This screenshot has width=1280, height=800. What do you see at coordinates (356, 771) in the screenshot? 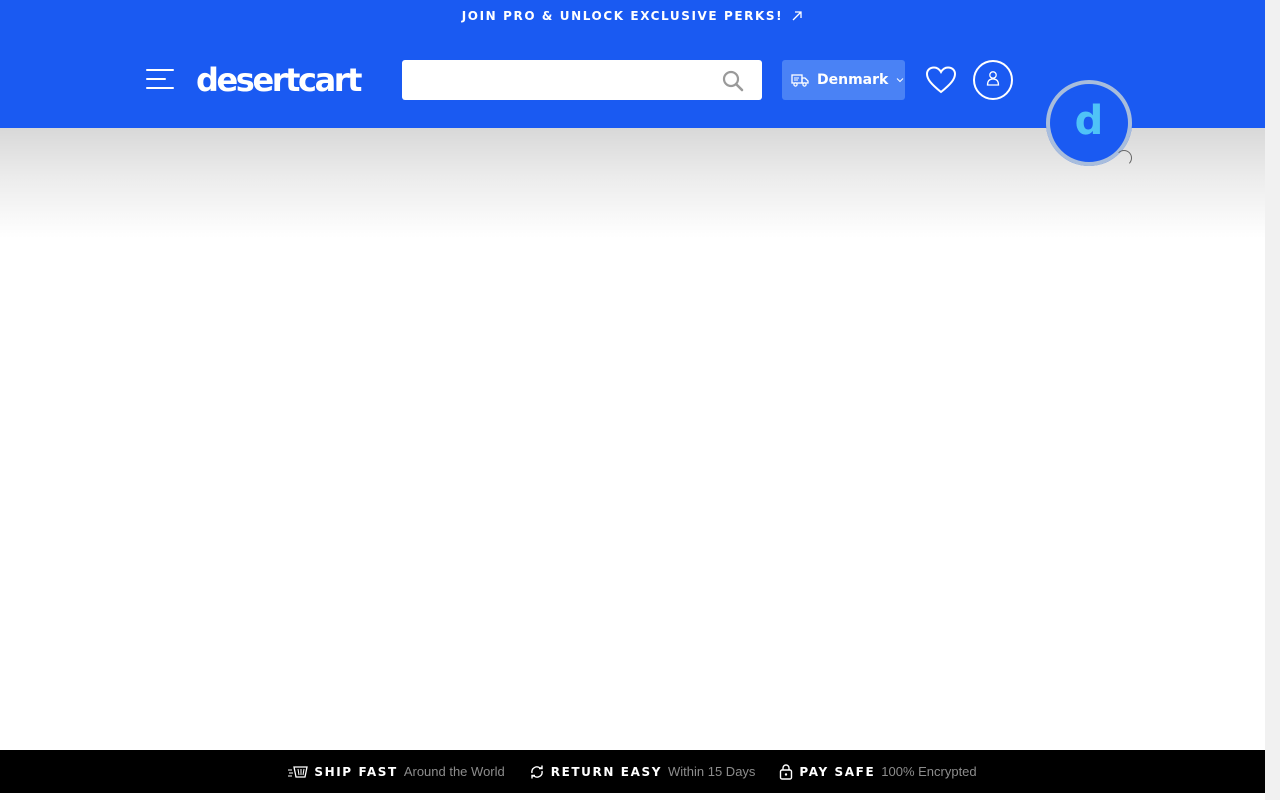
I see `trust-title: SHIP FAST` at bounding box center [356, 771].